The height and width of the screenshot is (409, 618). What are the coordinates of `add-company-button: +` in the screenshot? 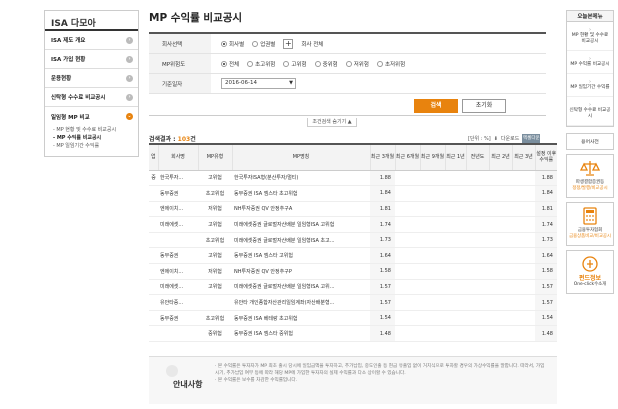 It's located at (288, 43).